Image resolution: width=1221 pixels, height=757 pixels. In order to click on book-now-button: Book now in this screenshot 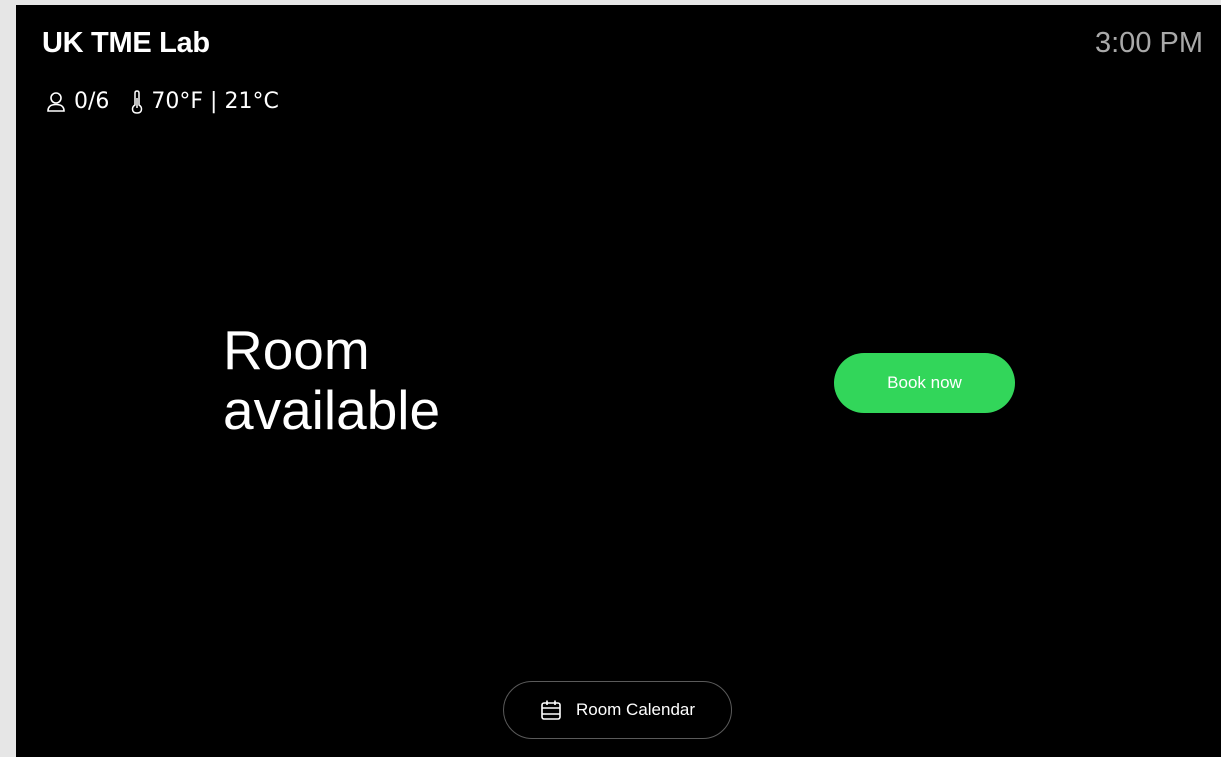, I will do `click(924, 383)`.